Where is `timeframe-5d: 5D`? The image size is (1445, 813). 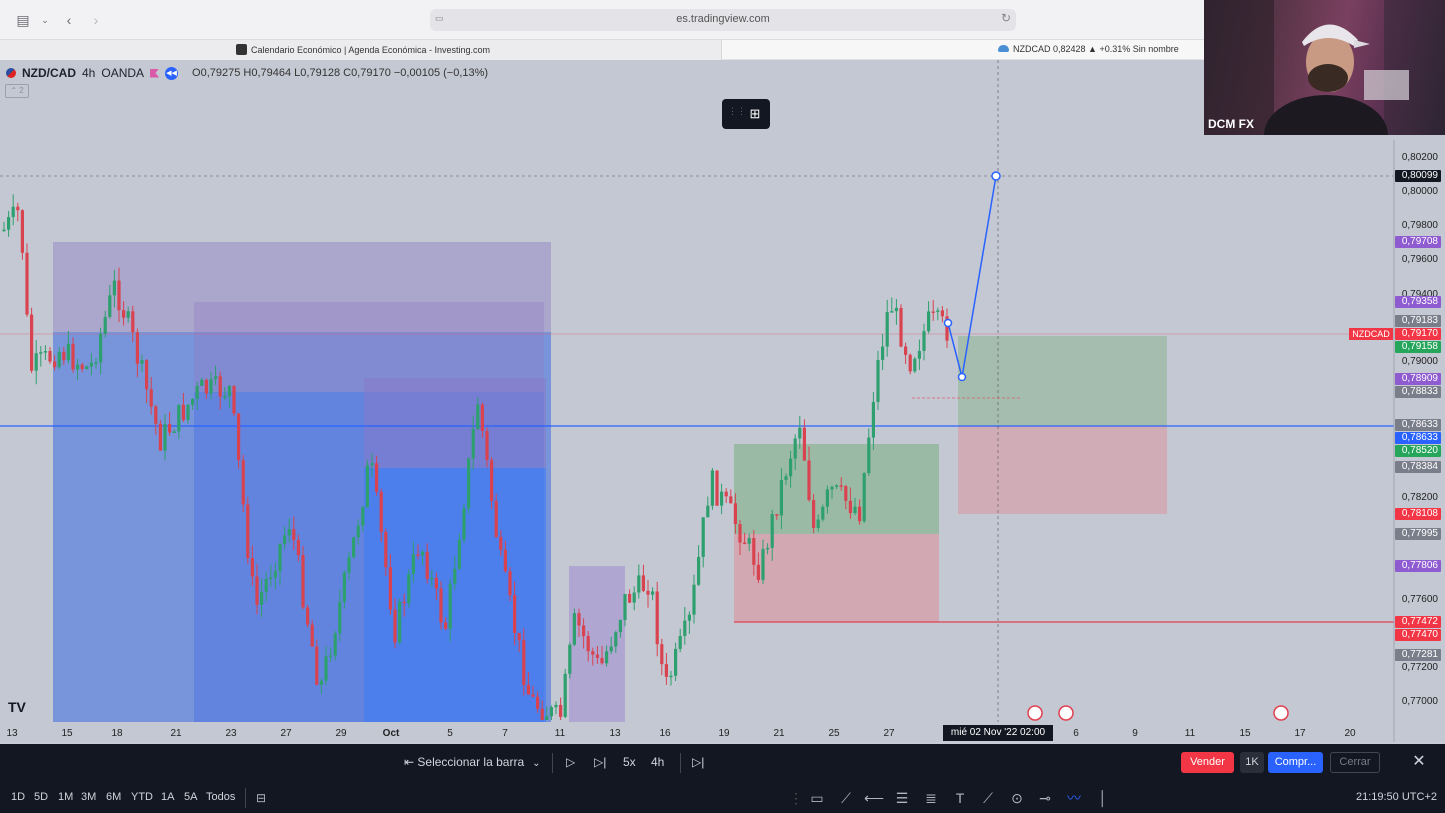
timeframe-5d: 5D is located at coordinates (41, 797).